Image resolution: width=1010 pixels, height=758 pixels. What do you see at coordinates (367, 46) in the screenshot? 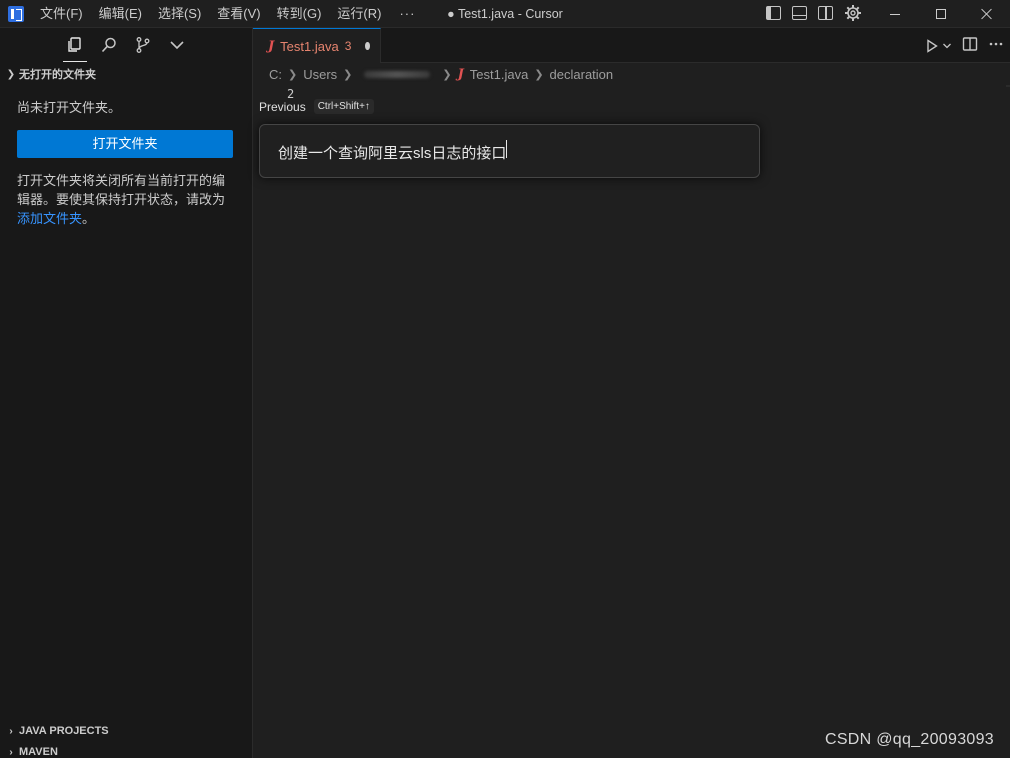
I see `unsaved-dot-icon` at bounding box center [367, 46].